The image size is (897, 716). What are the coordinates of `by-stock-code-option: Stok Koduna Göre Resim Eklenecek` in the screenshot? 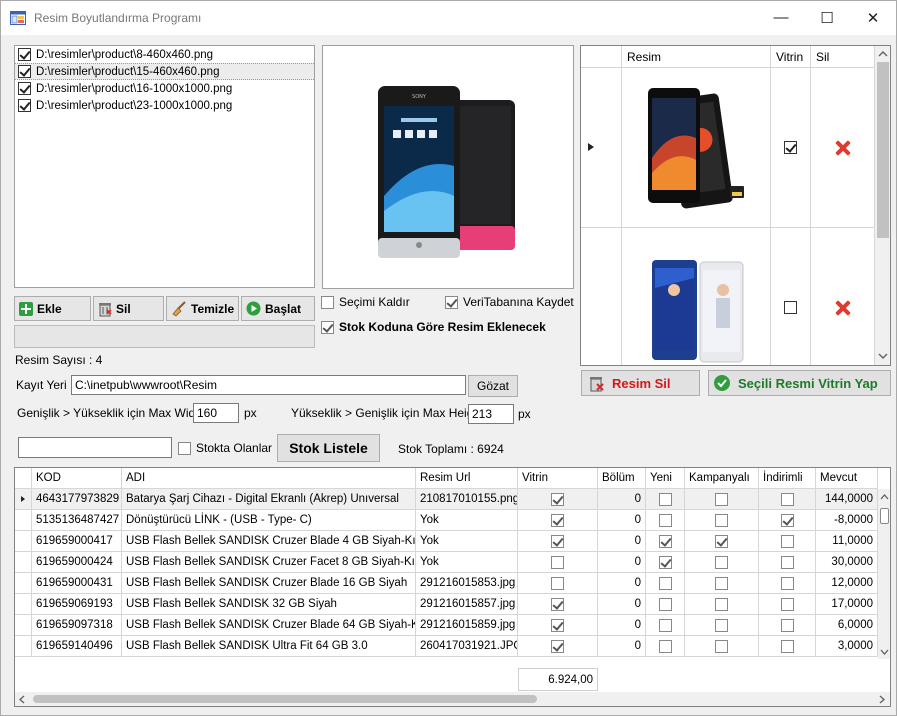 It's located at (433, 327).